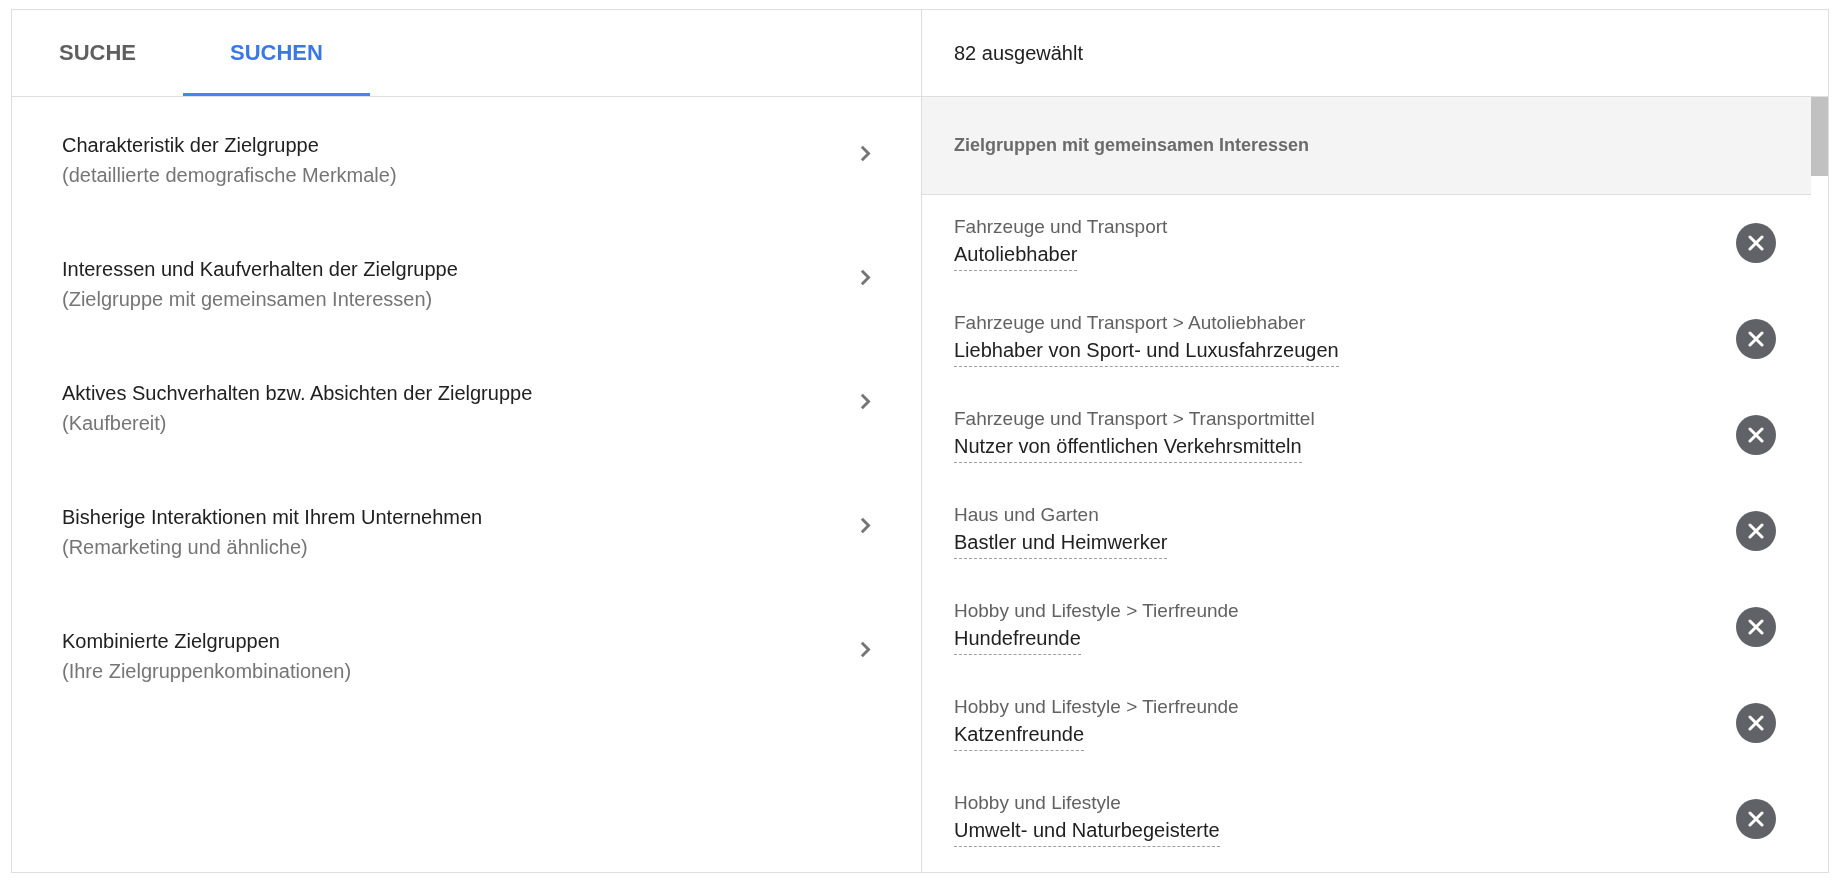 The image size is (1842, 886). Describe the element at coordinates (1366, 146) in the screenshot. I see `group-header: Zielgruppen mit gemeinsamen Interessen` at that location.